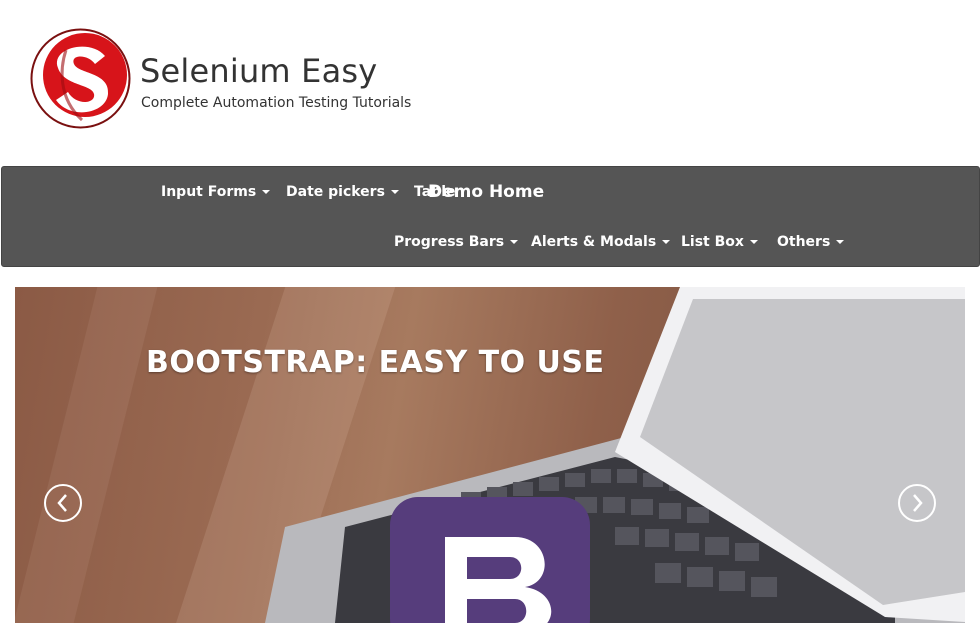 The image size is (980, 623). Describe the element at coordinates (594, 242) in the screenshot. I see `nav-alerts-modals-label: Alerts & Modals` at that location.